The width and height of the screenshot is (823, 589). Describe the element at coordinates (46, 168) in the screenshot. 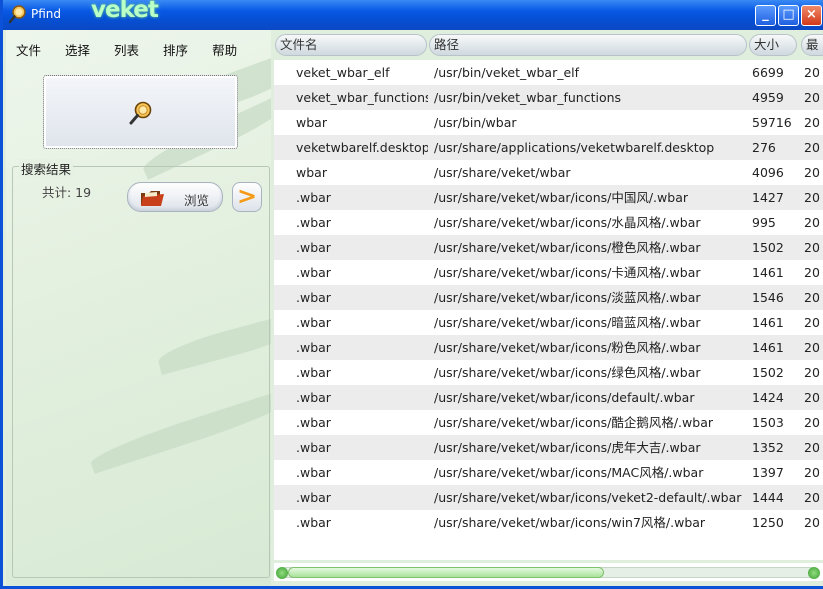

I see `group-title: 搜索结果` at that location.